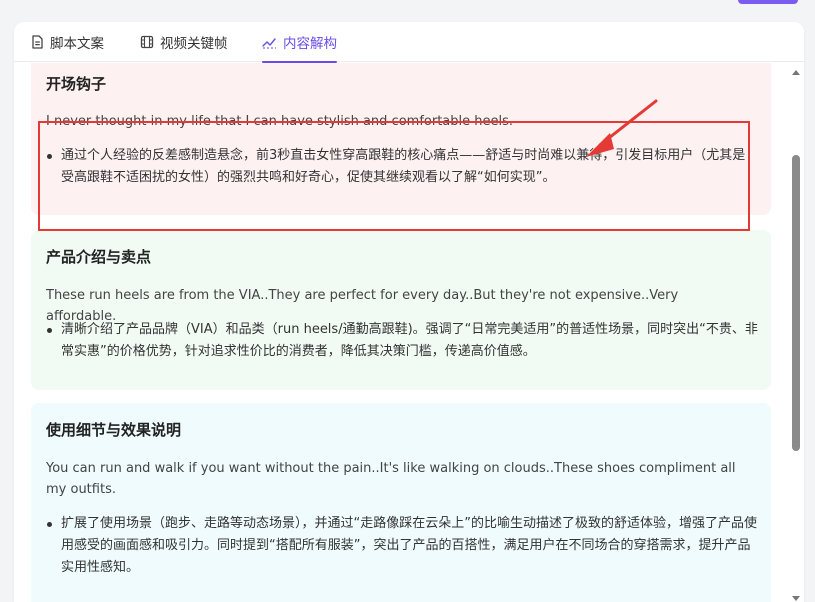 The width and height of the screenshot is (815, 602). I want to click on tab-script-label: 脚本文案, so click(77, 44).